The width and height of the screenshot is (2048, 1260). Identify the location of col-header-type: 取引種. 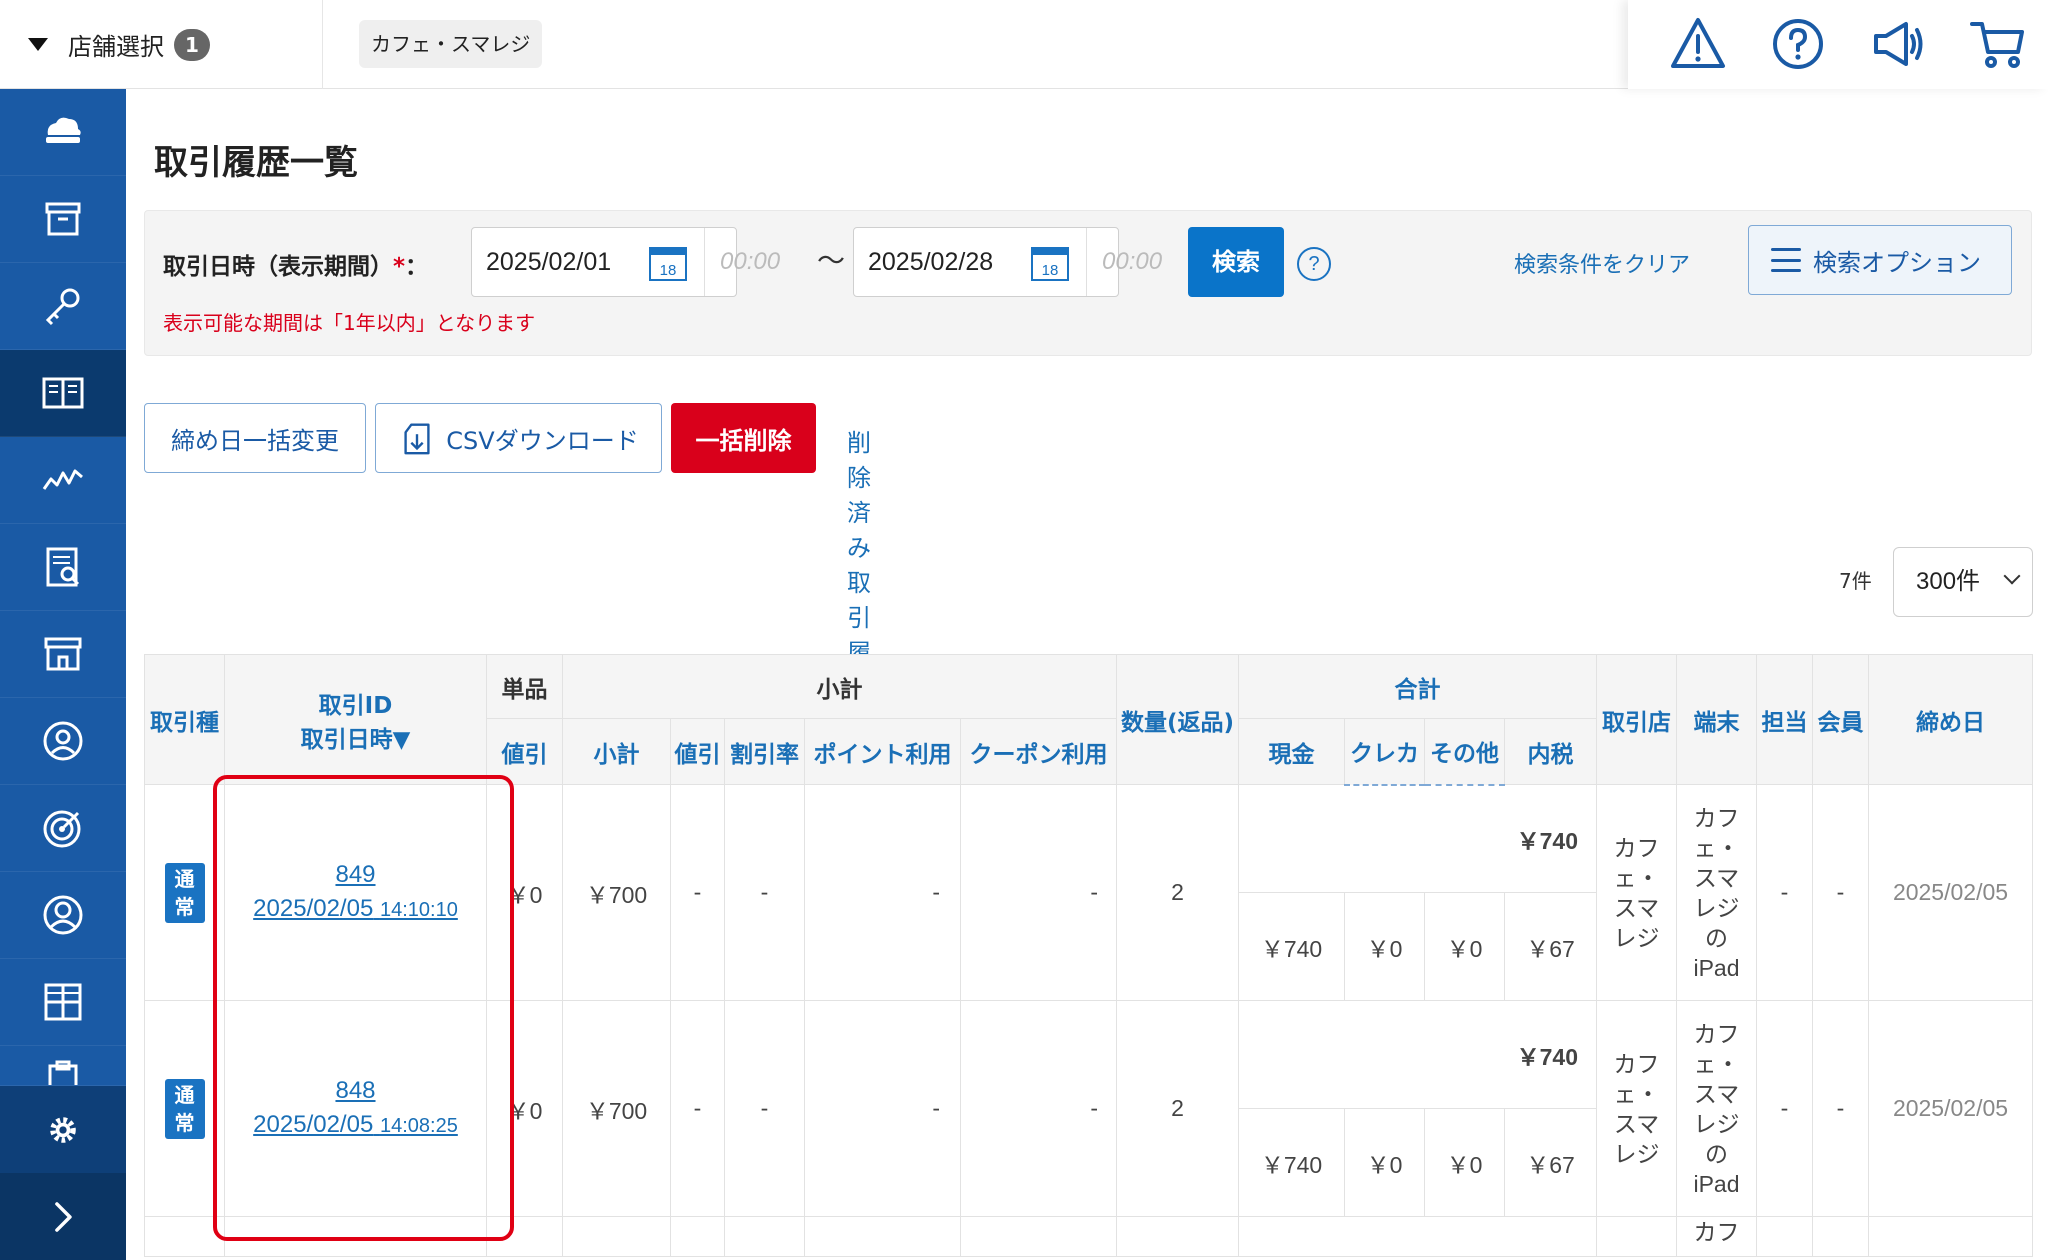
(184, 719).